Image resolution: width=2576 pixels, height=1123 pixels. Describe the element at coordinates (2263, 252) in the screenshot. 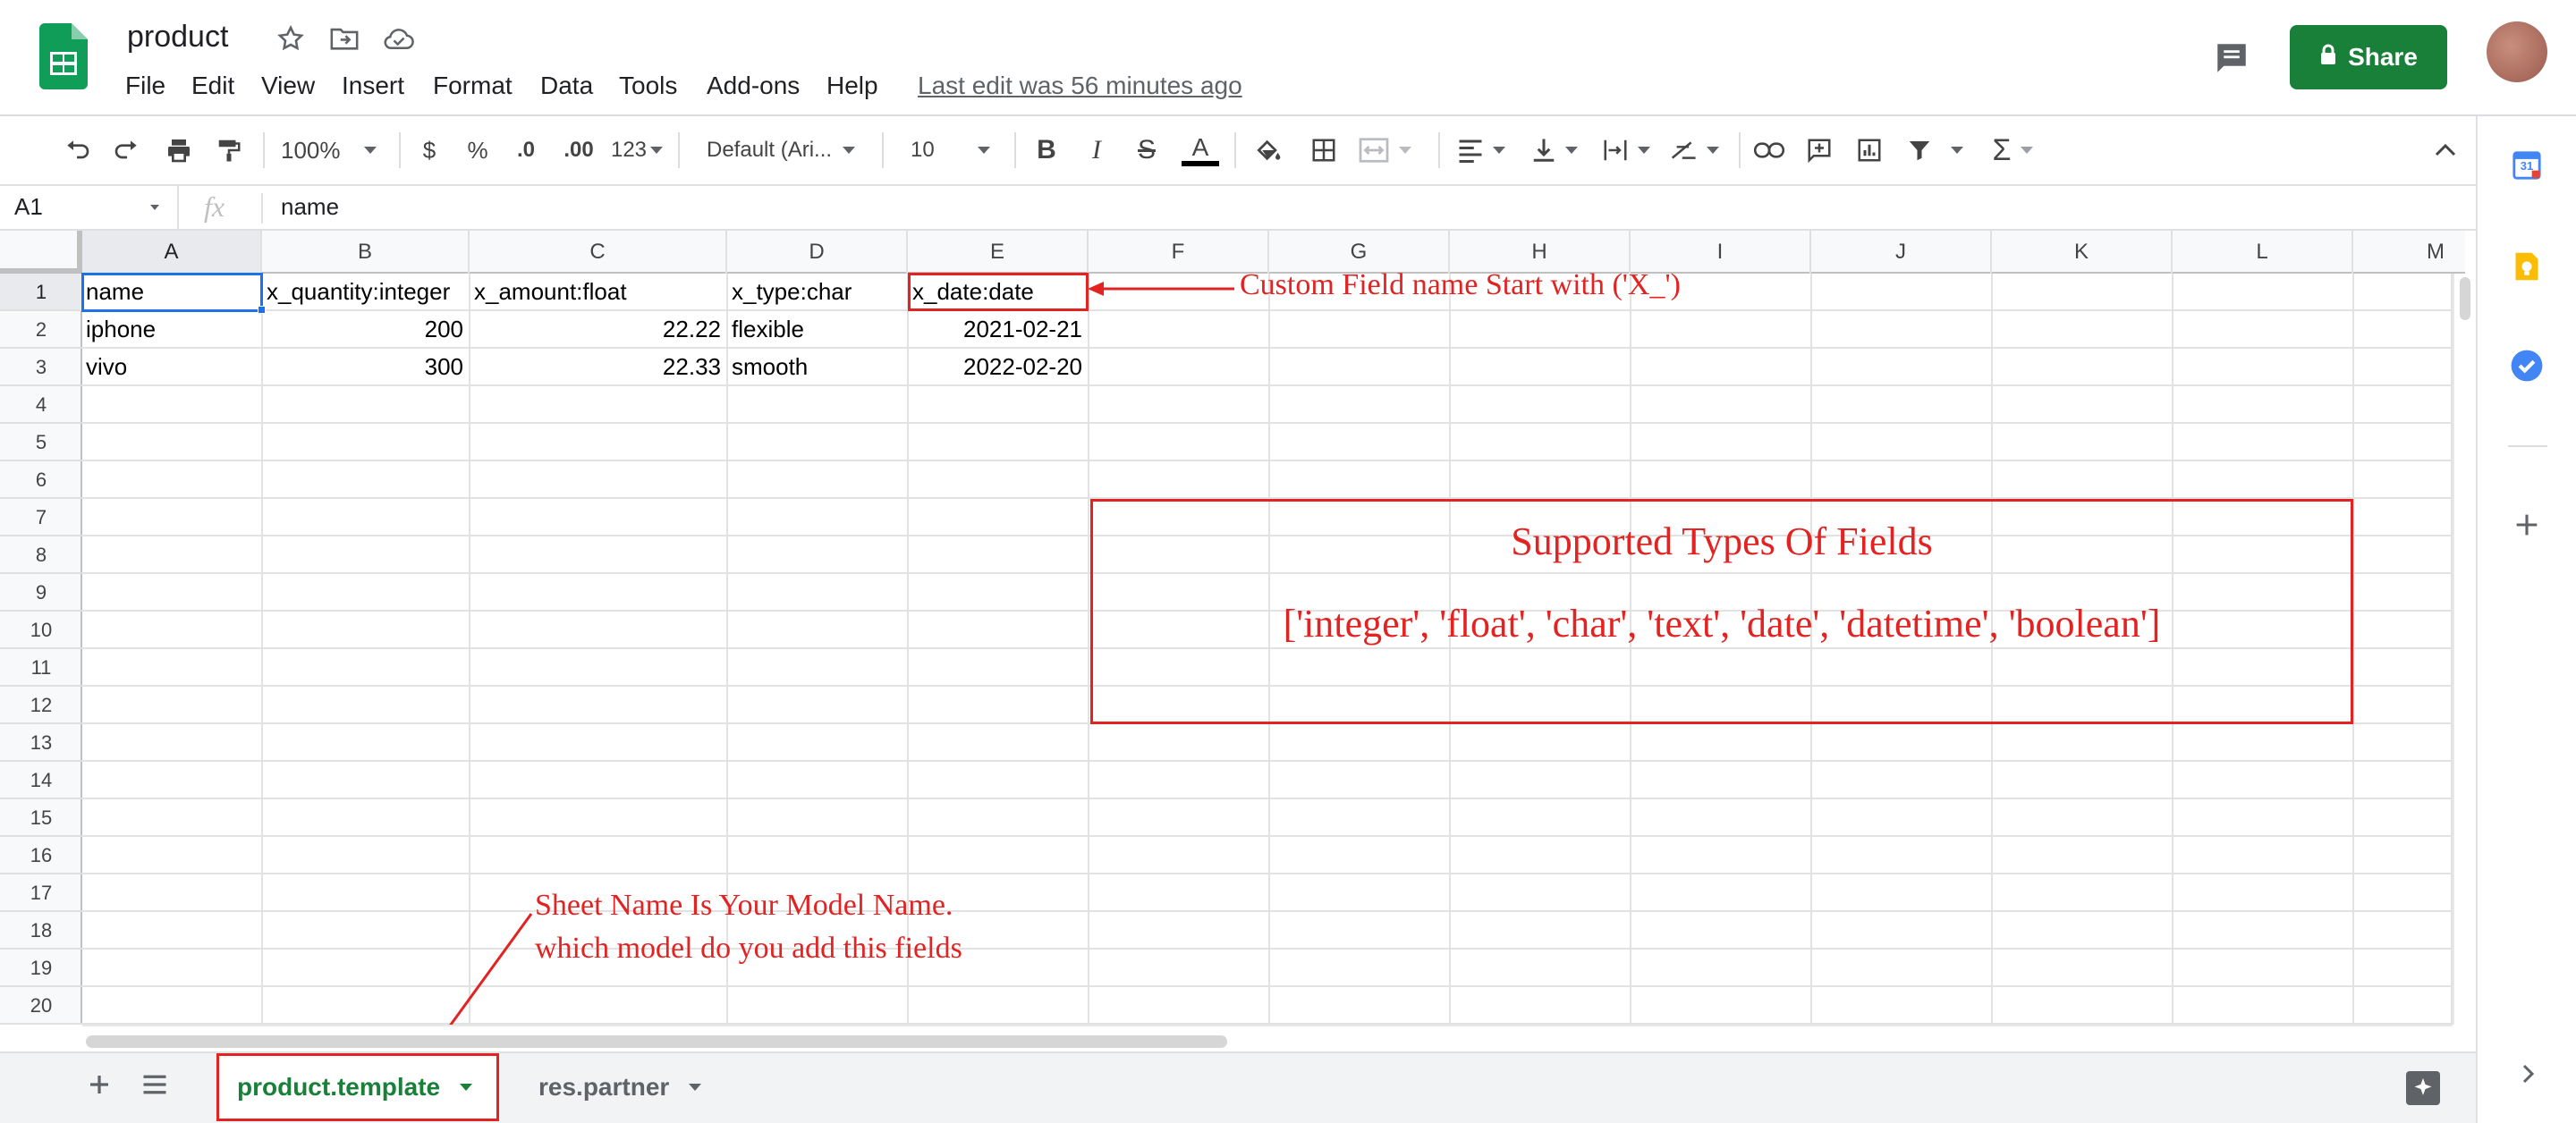

I see `column-header: L` at that location.